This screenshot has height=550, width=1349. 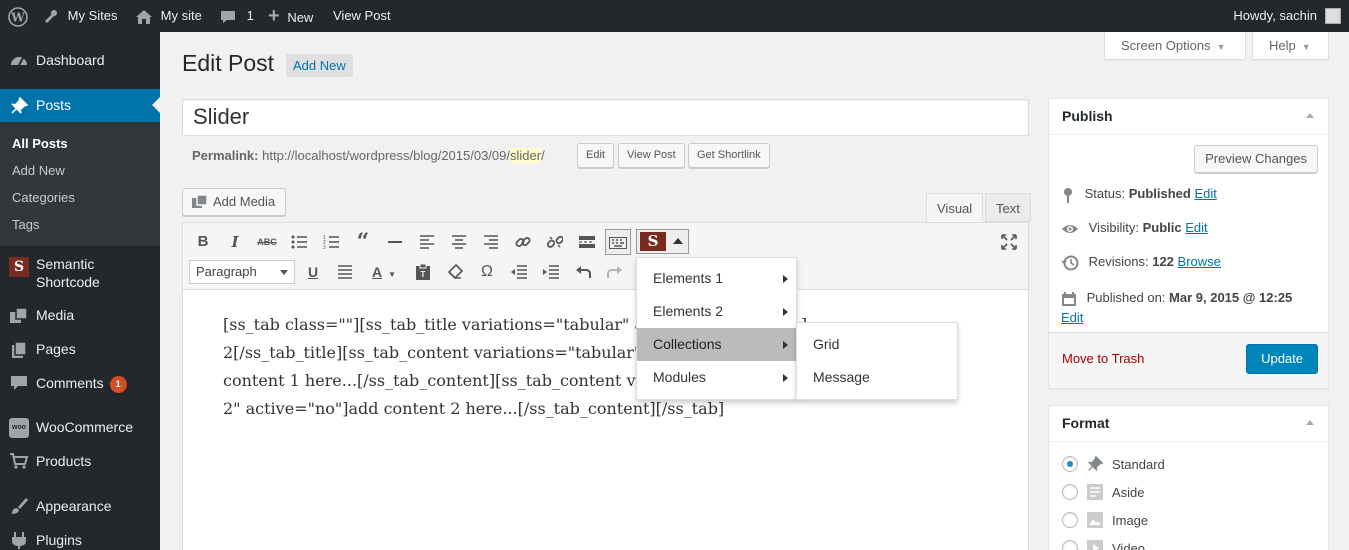 I want to click on format-select: Paragraph, so click(x=242, y=272).